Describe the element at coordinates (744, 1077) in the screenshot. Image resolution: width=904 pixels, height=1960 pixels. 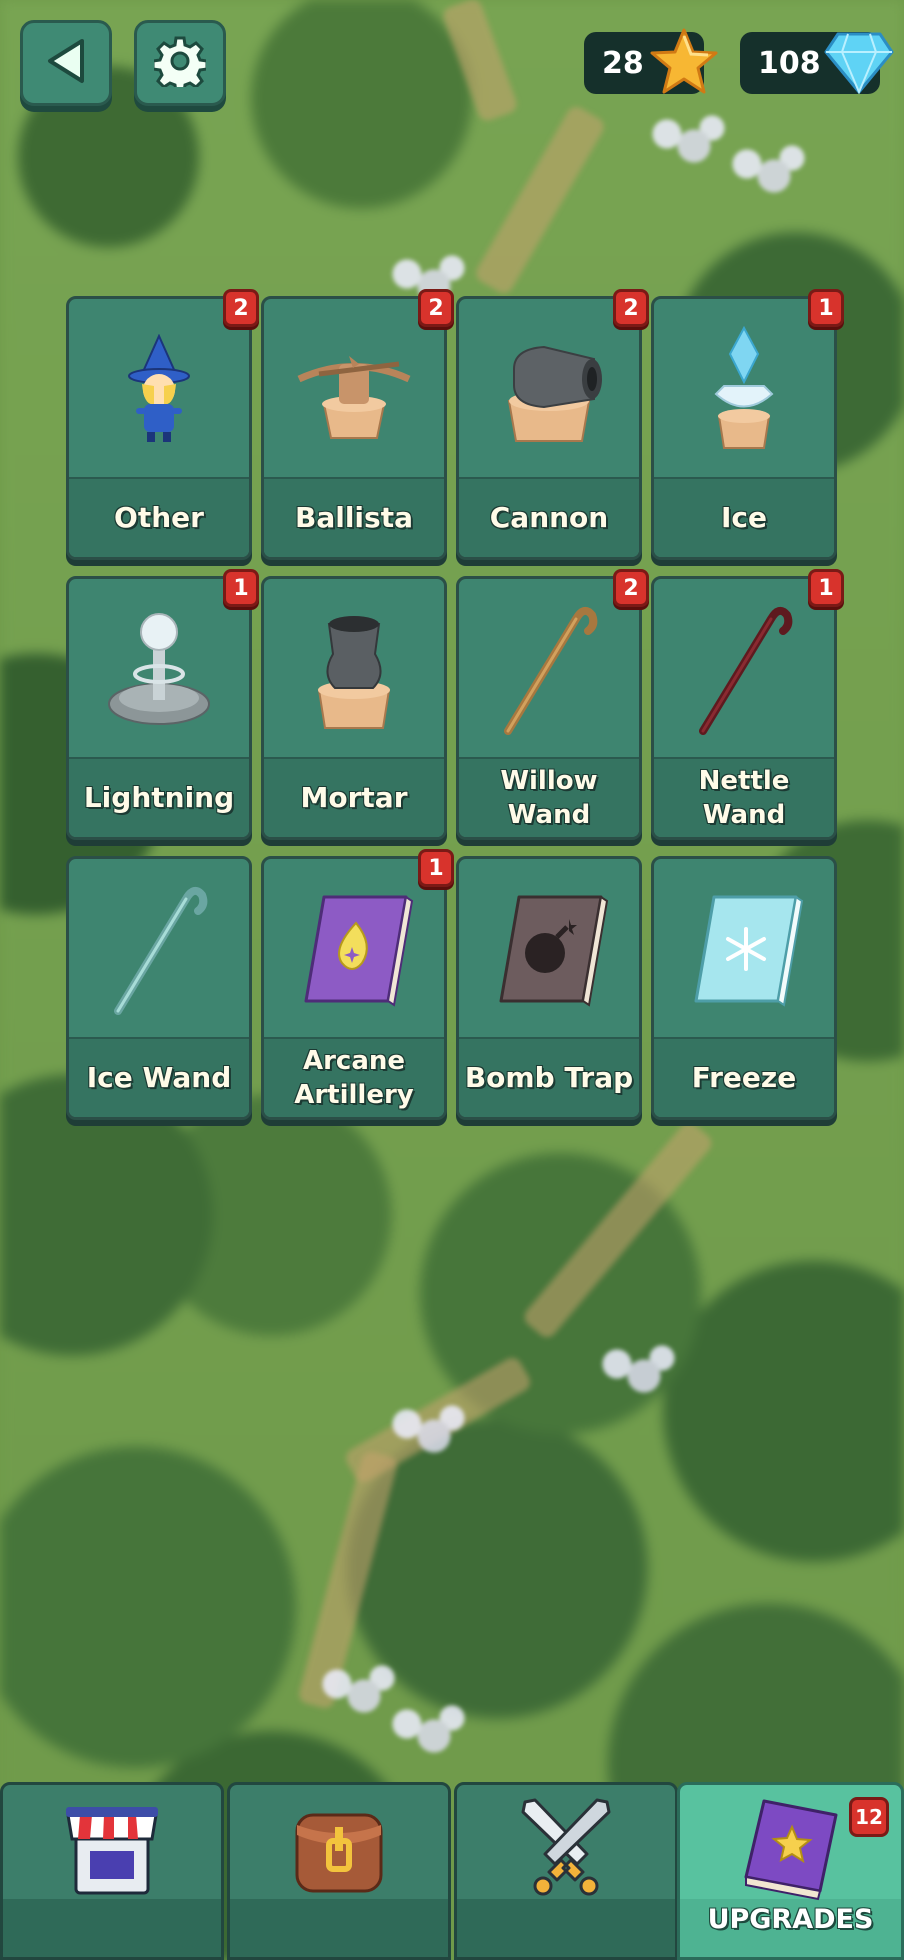
I see `card-label: Freeze` at that location.